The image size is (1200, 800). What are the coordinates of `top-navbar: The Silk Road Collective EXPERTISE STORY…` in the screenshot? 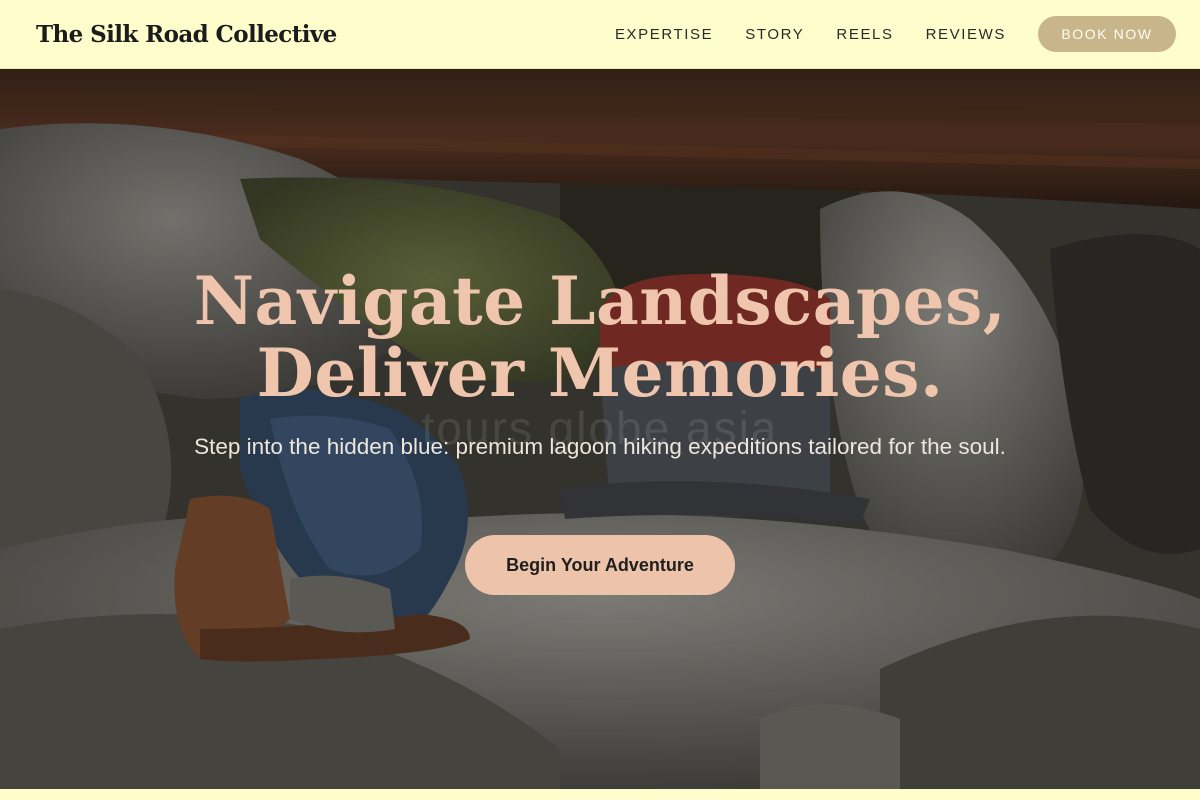 It's located at (600, 34).